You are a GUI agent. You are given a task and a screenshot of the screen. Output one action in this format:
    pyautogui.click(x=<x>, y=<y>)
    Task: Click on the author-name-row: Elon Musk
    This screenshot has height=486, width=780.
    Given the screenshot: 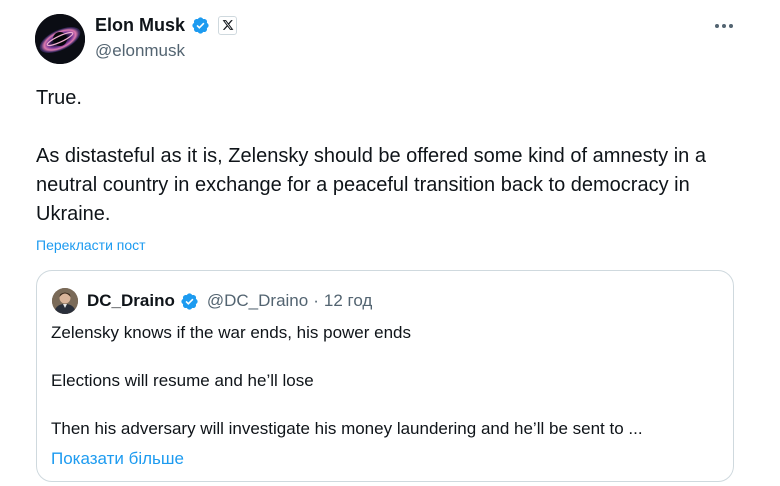 What is the action you would take?
    pyautogui.click(x=166, y=25)
    